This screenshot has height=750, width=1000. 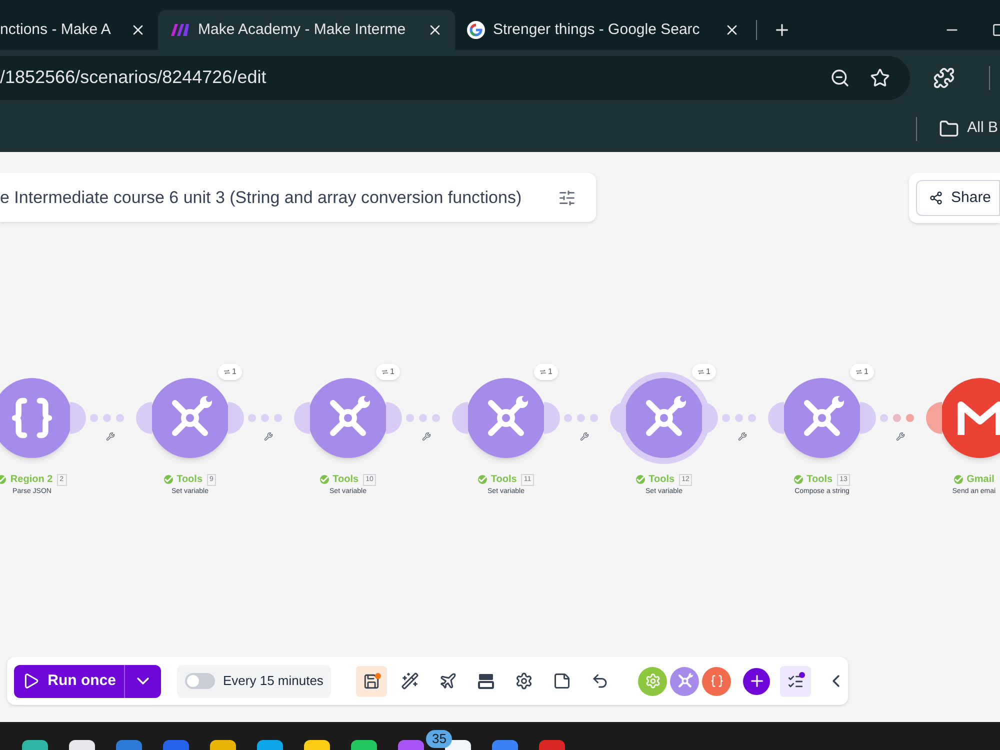 I want to click on tools-app-icon, so click(x=685, y=681).